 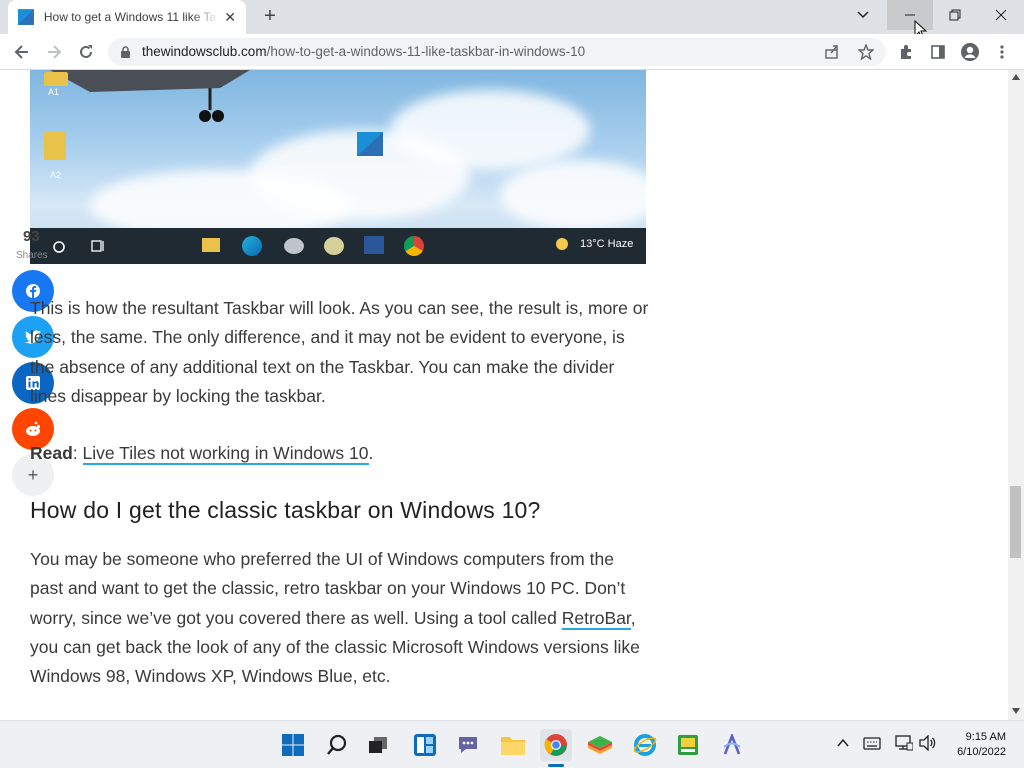 I want to click on lock-icon, so click(x=125, y=52).